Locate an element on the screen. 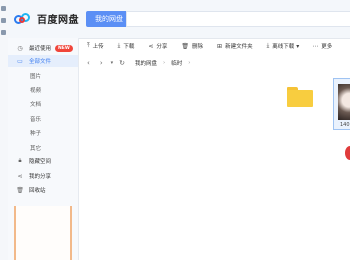 The width and height of the screenshot is (350, 260). offline-download-button: ⤓ 离线下载 ▾ is located at coordinates (285, 46).